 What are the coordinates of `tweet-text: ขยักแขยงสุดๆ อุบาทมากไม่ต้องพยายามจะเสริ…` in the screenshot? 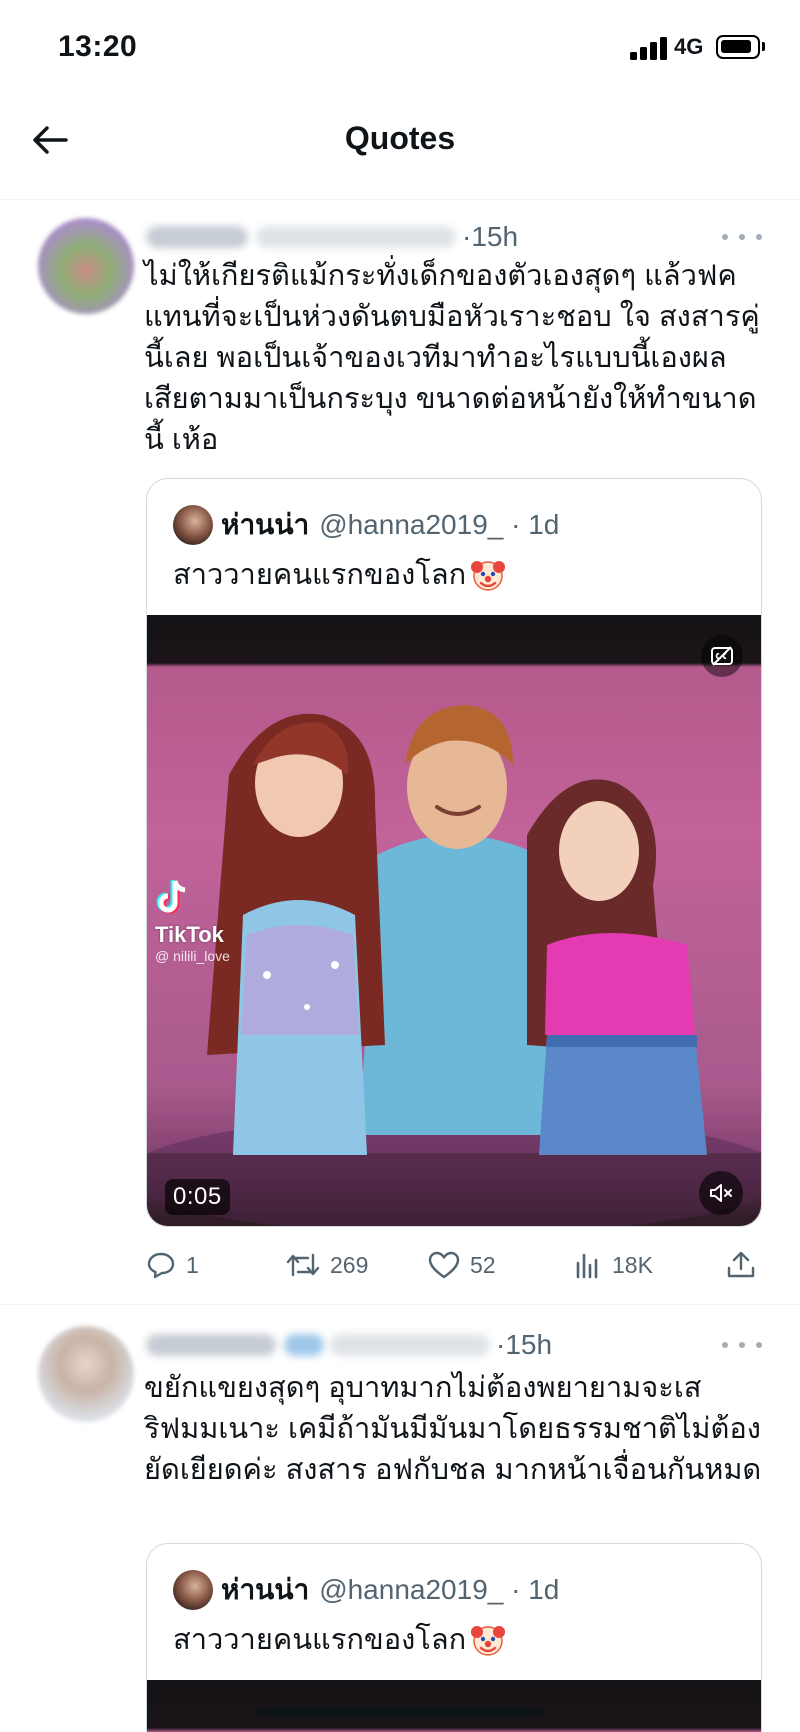 It's located at (453, 1429).